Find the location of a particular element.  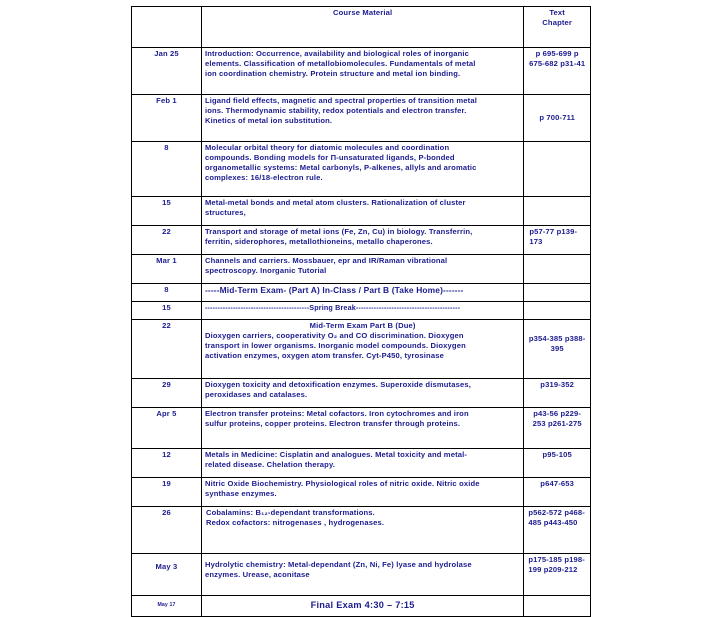

chapter-line: p 700-711 is located at coordinates (557, 117).